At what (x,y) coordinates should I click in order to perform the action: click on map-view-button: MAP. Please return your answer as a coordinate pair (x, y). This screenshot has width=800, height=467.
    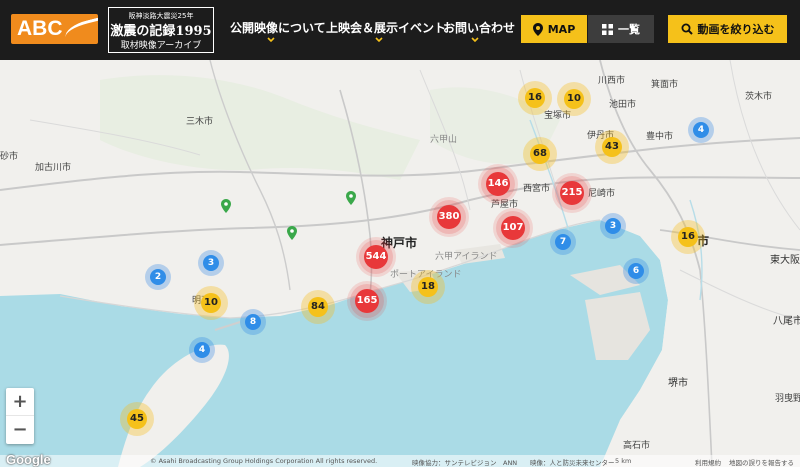
    Looking at the image, I should click on (554, 29).